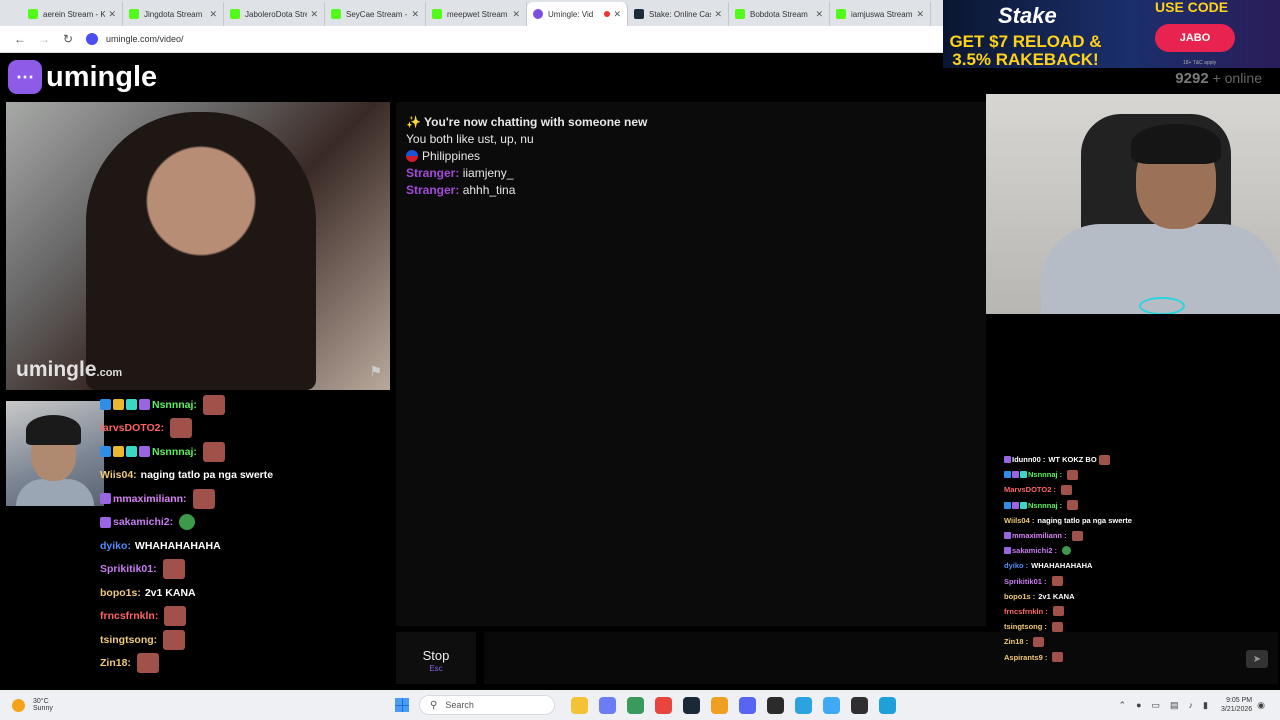 This screenshot has width=1280, height=720. What do you see at coordinates (173, 14) in the screenshot?
I see `browser-tab: Jingdota Stream ✕` at bounding box center [173, 14].